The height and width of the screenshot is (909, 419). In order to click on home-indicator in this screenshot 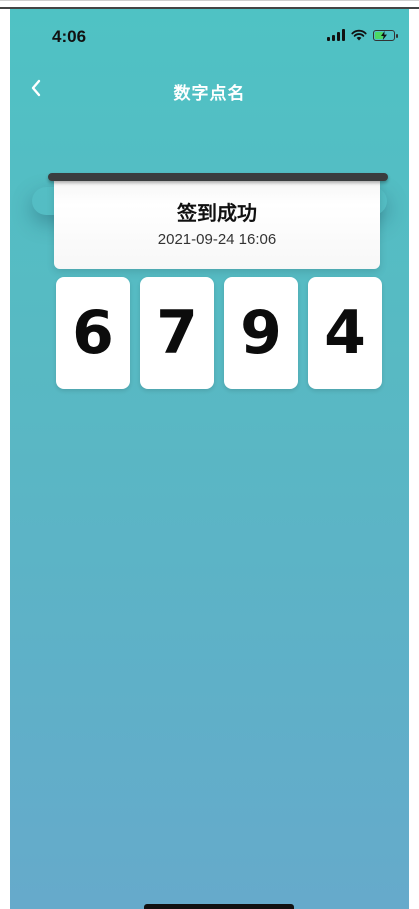, I will do `click(219, 906)`.